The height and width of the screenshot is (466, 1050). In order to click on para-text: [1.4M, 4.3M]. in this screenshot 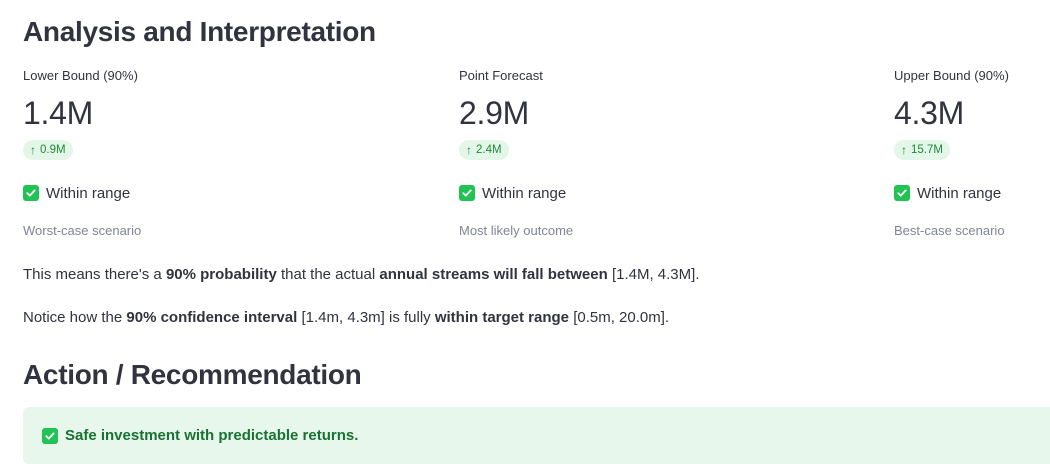, I will do `click(653, 274)`.